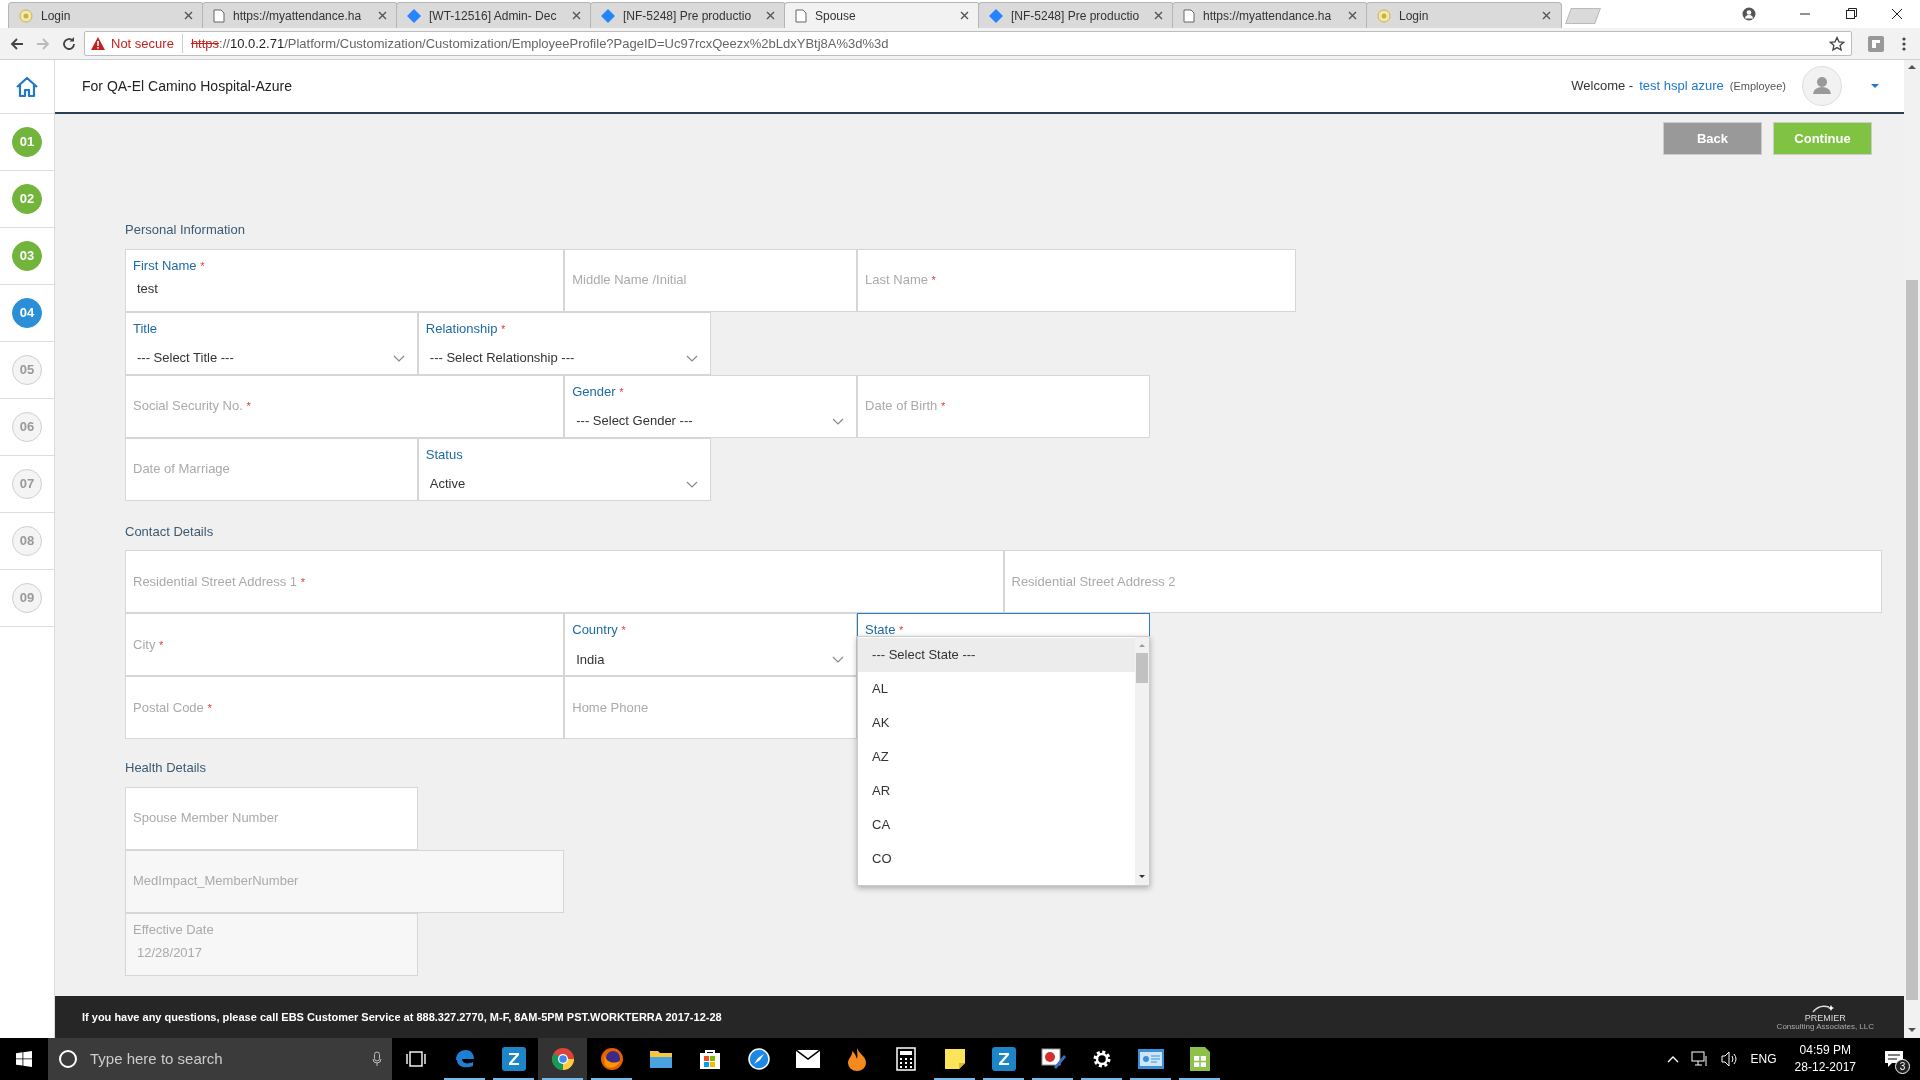 The height and width of the screenshot is (1080, 1920). Describe the element at coordinates (564, 581) in the screenshot. I see `input-field: Residential Street Address 1 *` at that location.